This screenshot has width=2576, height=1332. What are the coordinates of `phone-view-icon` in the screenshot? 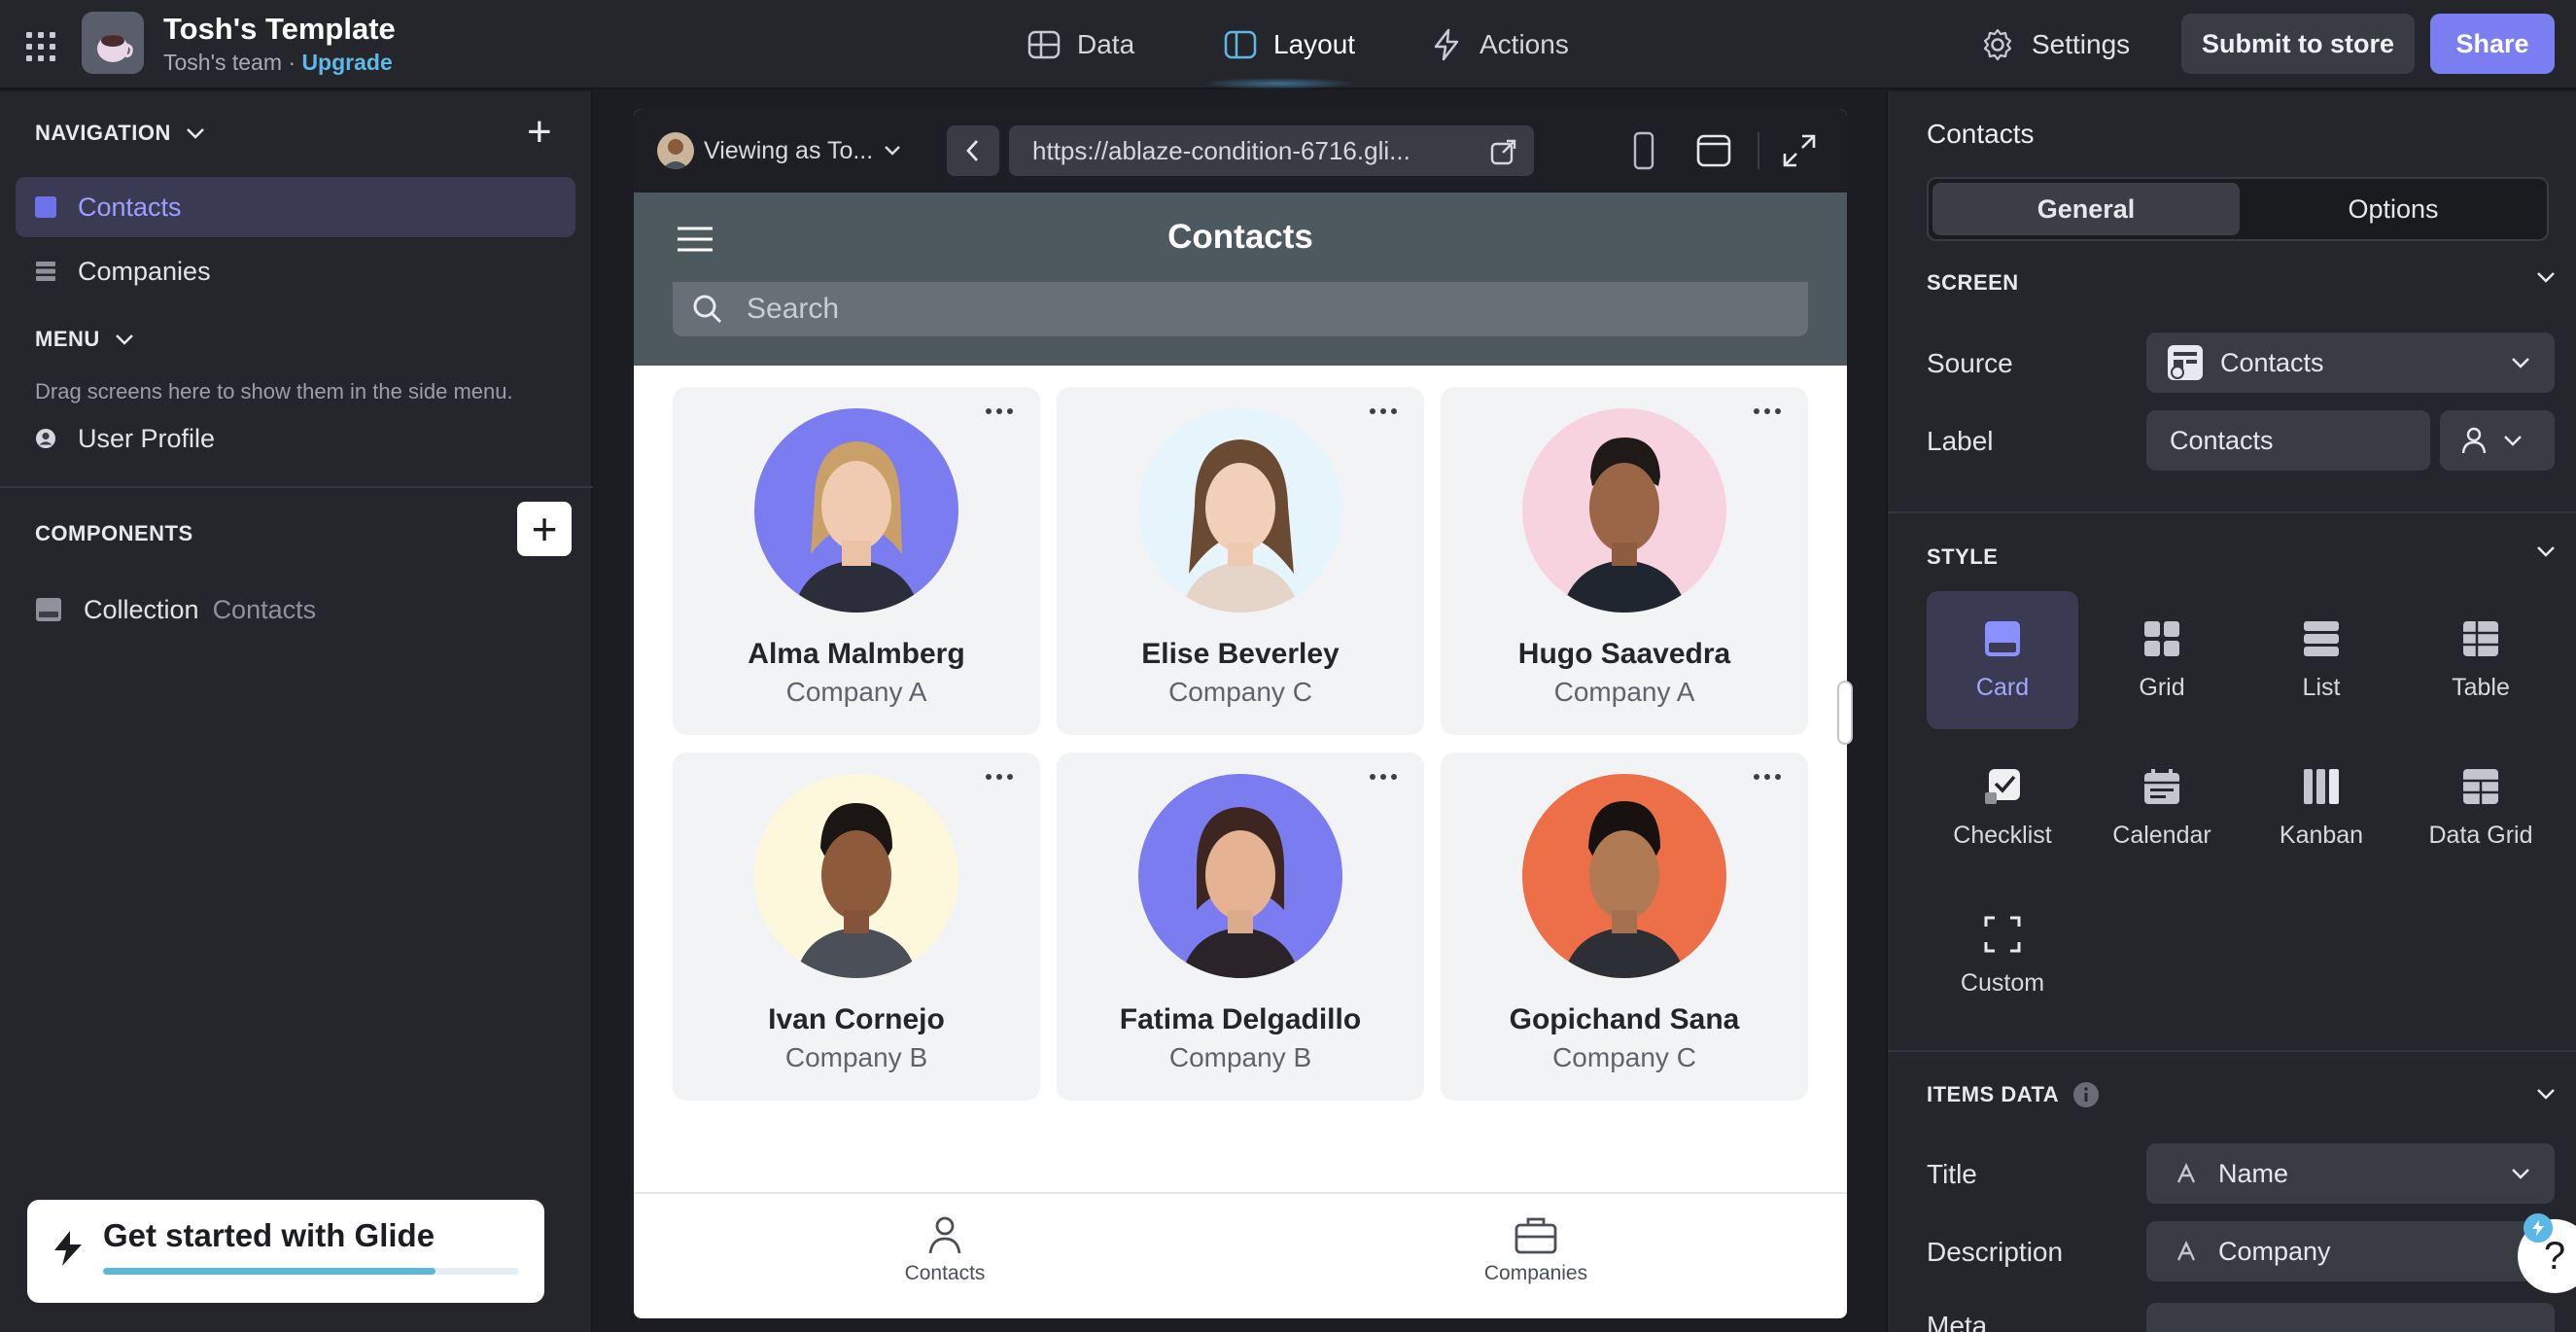 It's located at (1644, 151).